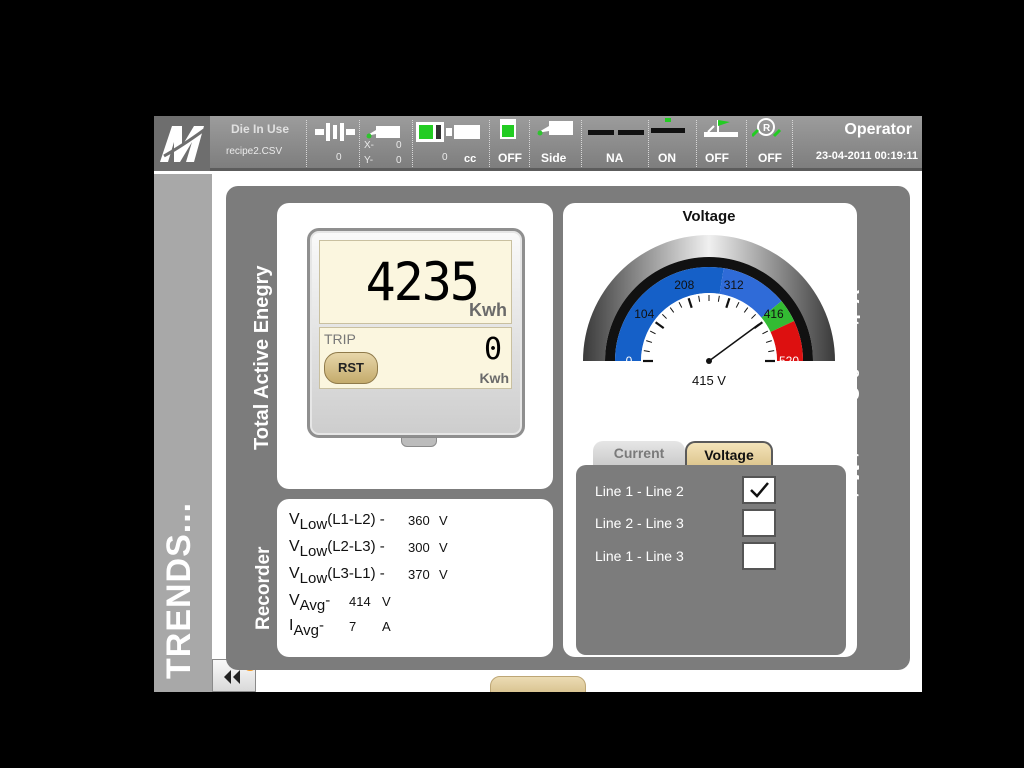  Describe the element at coordinates (260, 129) in the screenshot. I see `die-in-use-label: Die In Use` at that location.